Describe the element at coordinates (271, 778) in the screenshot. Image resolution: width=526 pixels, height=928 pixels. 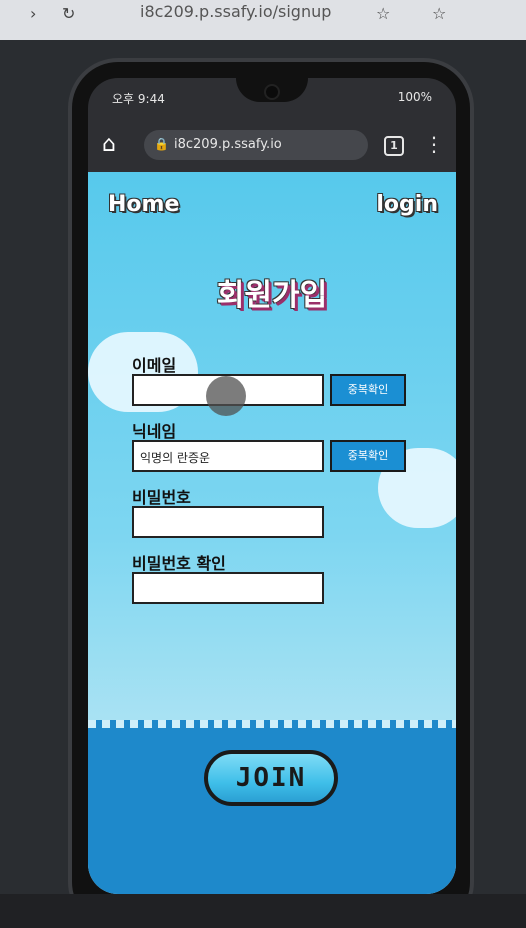
I see `join-button: JOIN` at that location.